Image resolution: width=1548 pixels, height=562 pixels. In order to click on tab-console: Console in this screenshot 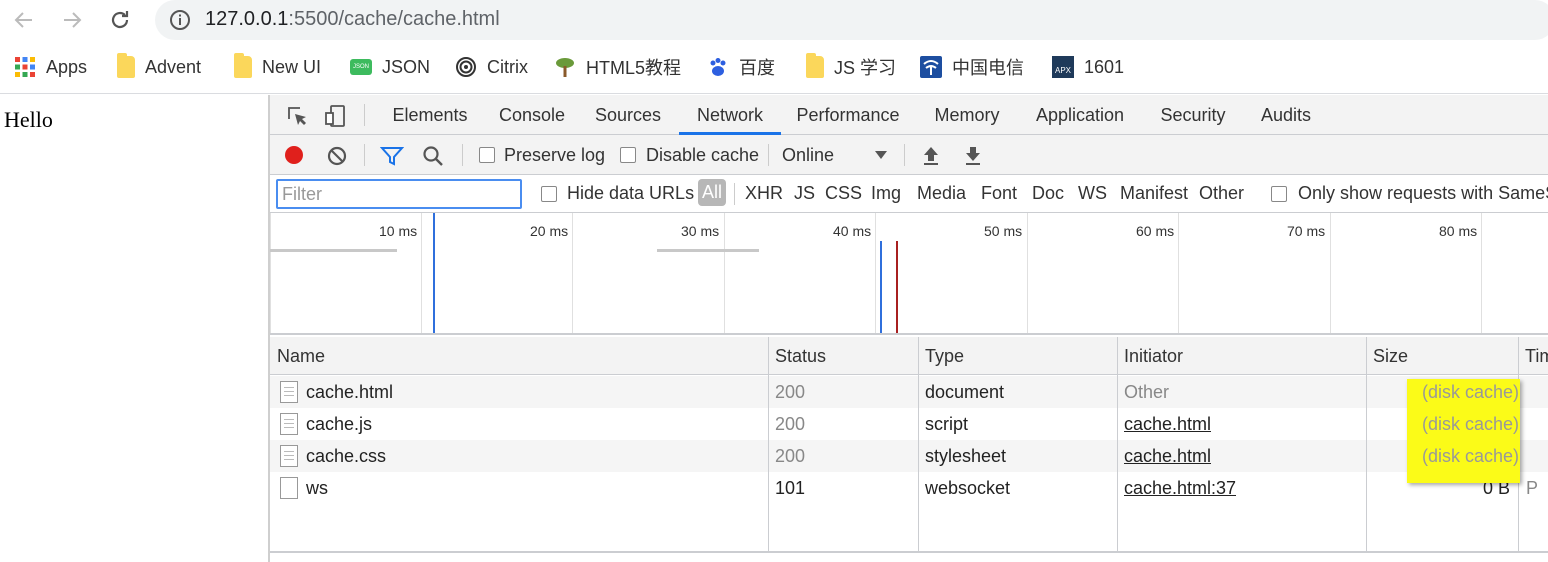, I will do `click(532, 115)`.